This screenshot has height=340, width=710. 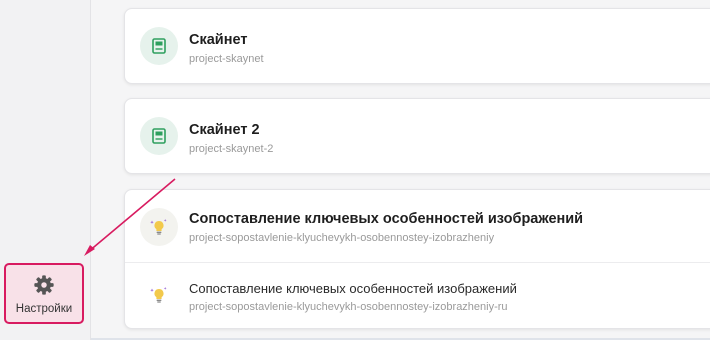 I want to click on sidebar: Настройки, so click(x=45, y=170).